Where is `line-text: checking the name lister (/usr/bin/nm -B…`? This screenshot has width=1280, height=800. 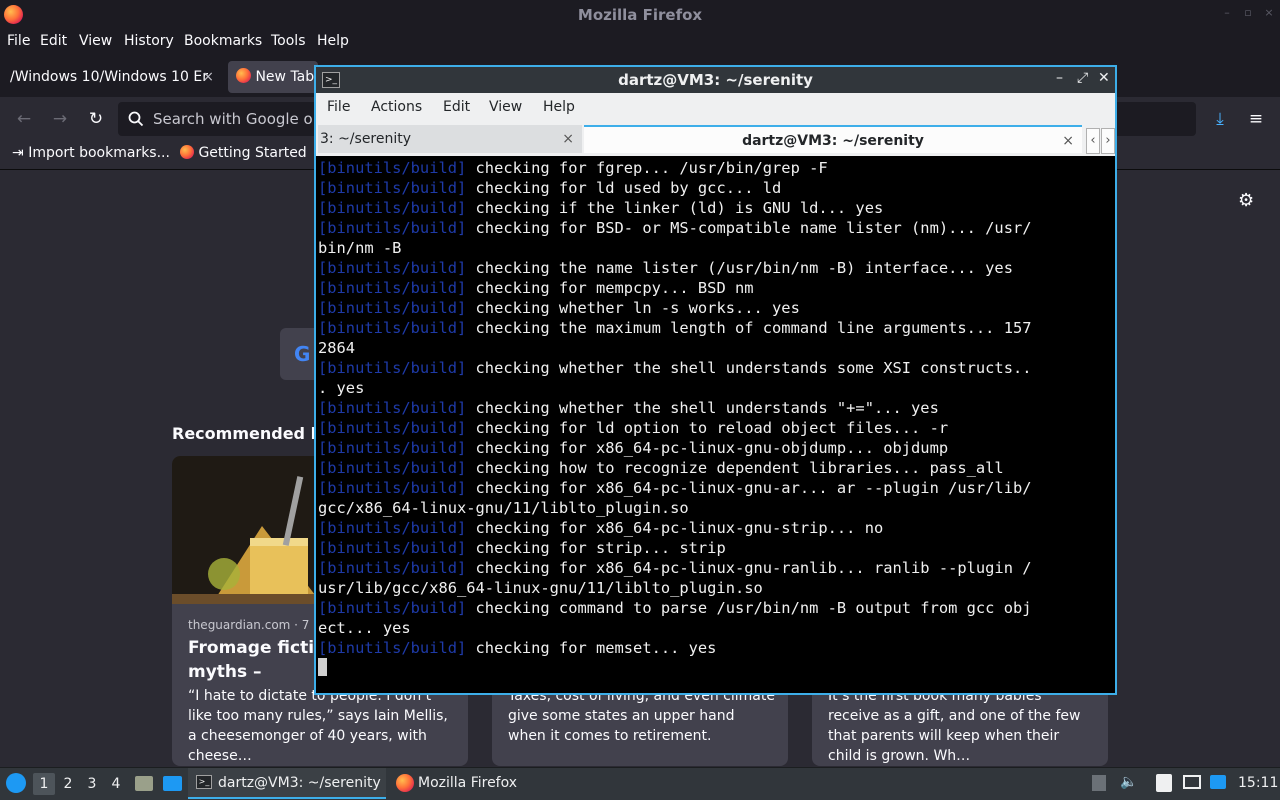 line-text: checking the name lister (/usr/bin/nm -B… is located at coordinates (739, 268).